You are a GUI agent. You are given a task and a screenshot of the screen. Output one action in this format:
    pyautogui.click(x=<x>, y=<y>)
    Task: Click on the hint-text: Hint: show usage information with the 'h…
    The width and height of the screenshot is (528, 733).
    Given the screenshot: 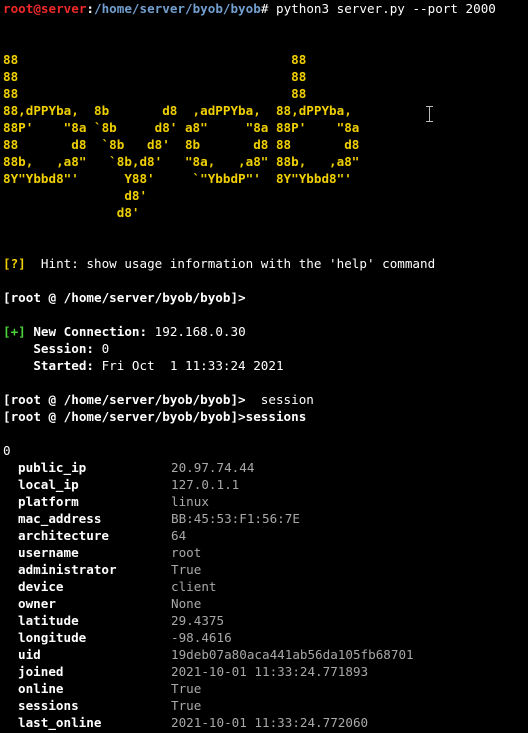 What is the action you would take?
    pyautogui.click(x=230, y=263)
    